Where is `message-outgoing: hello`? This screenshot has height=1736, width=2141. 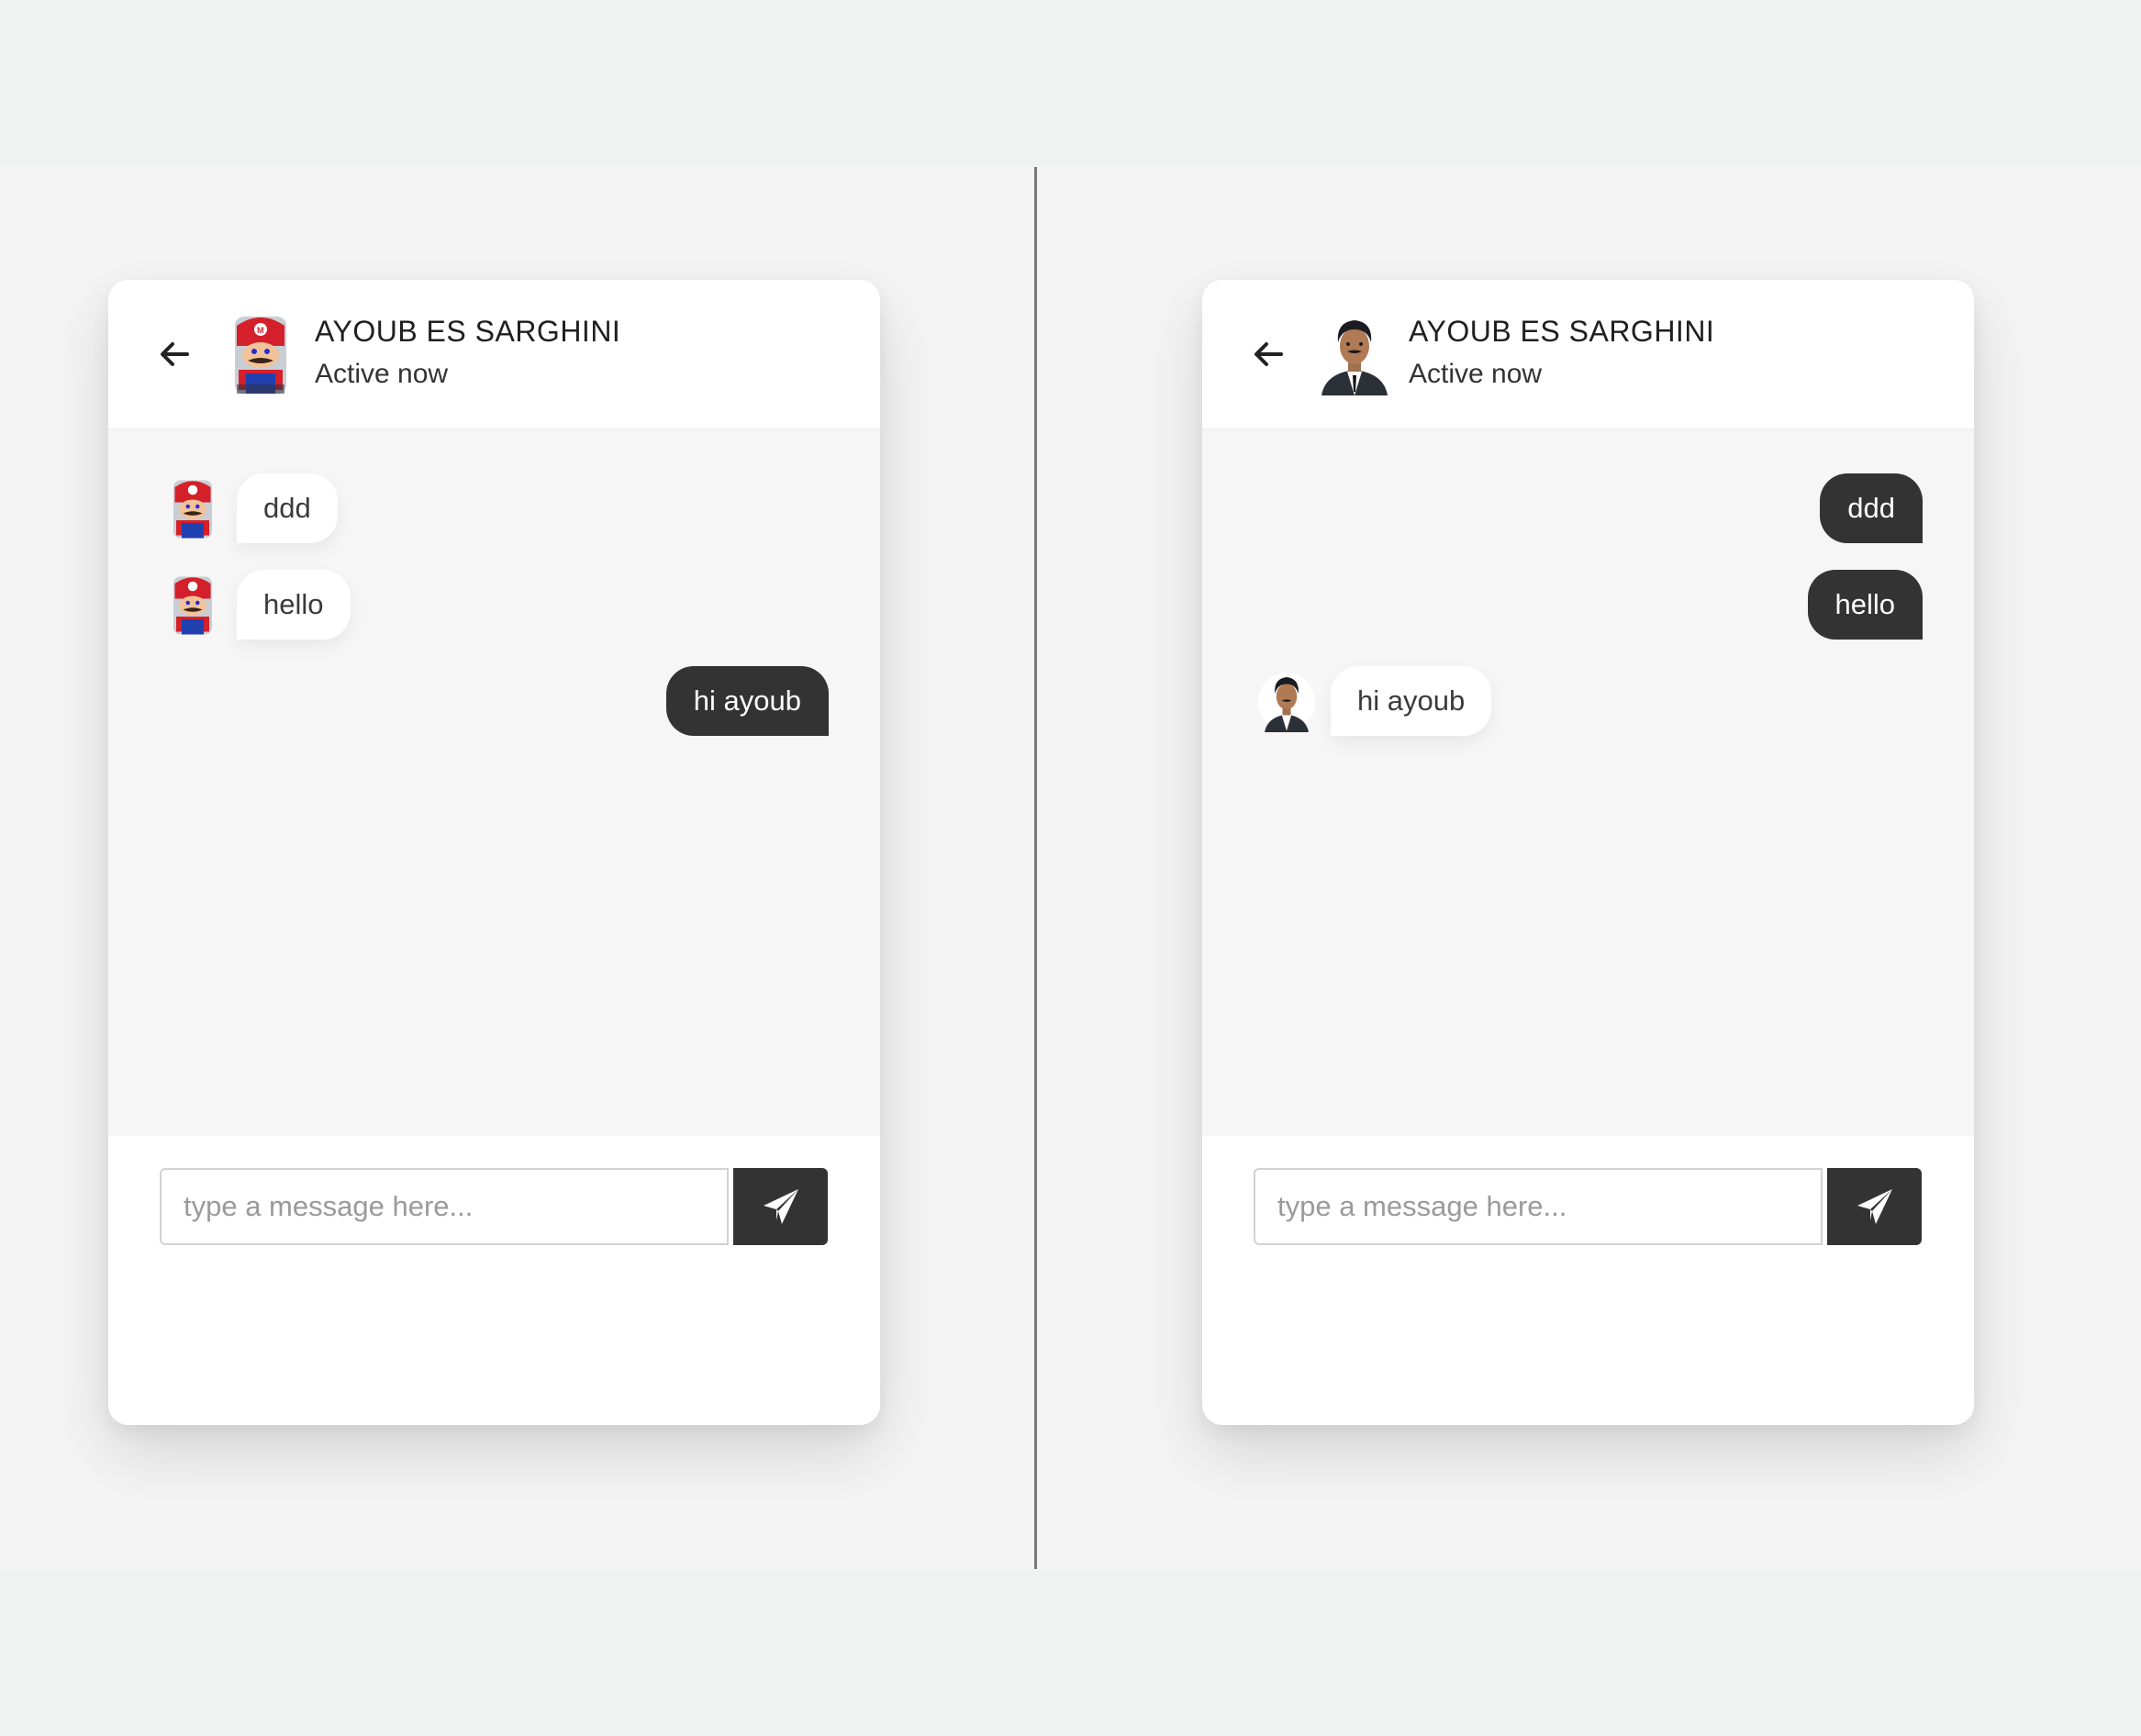 message-outgoing: hello is located at coordinates (1588, 605).